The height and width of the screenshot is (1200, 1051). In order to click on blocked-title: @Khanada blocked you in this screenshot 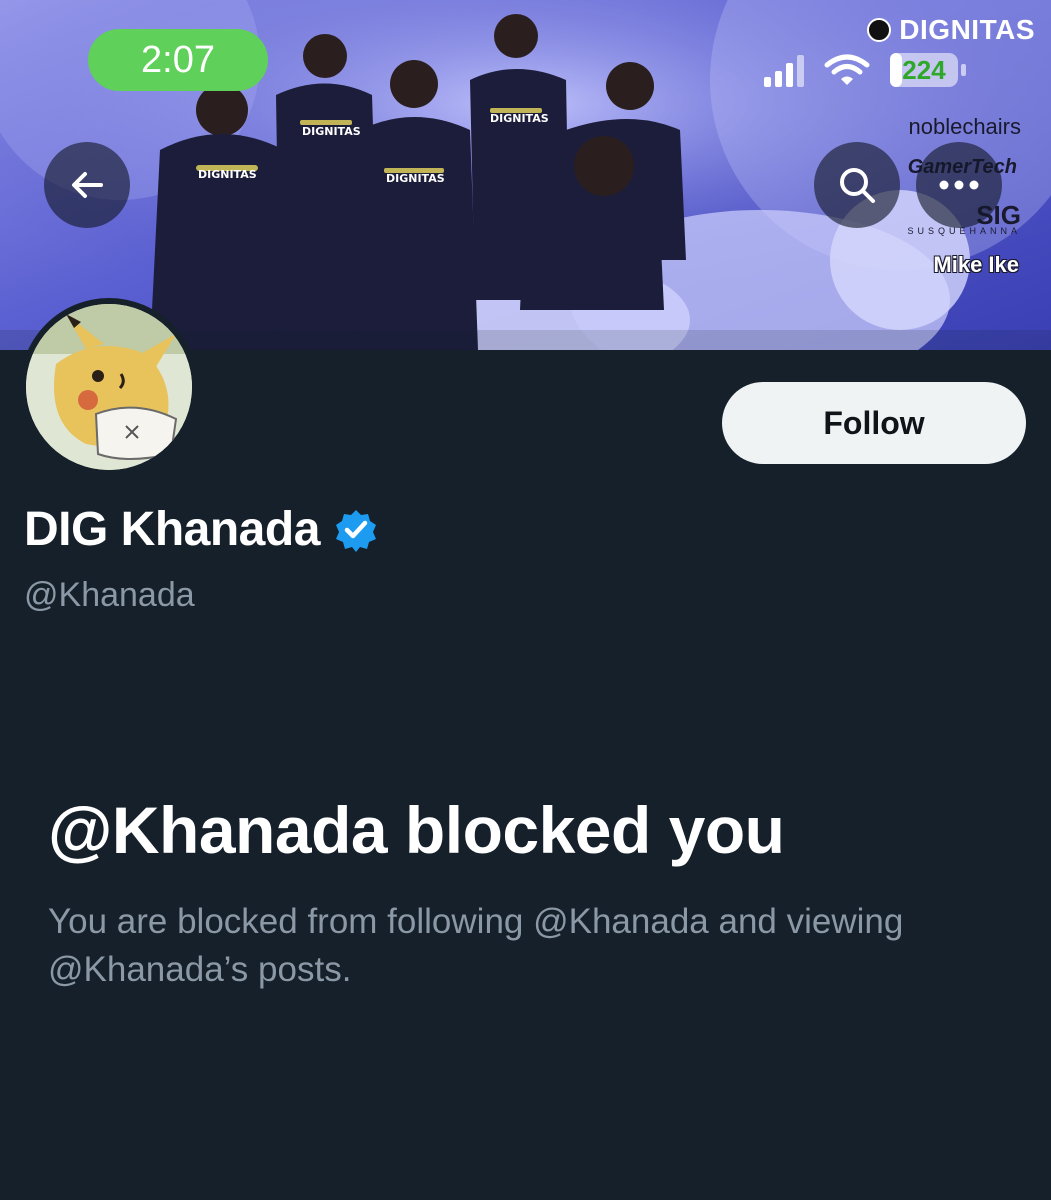, I will do `click(416, 830)`.